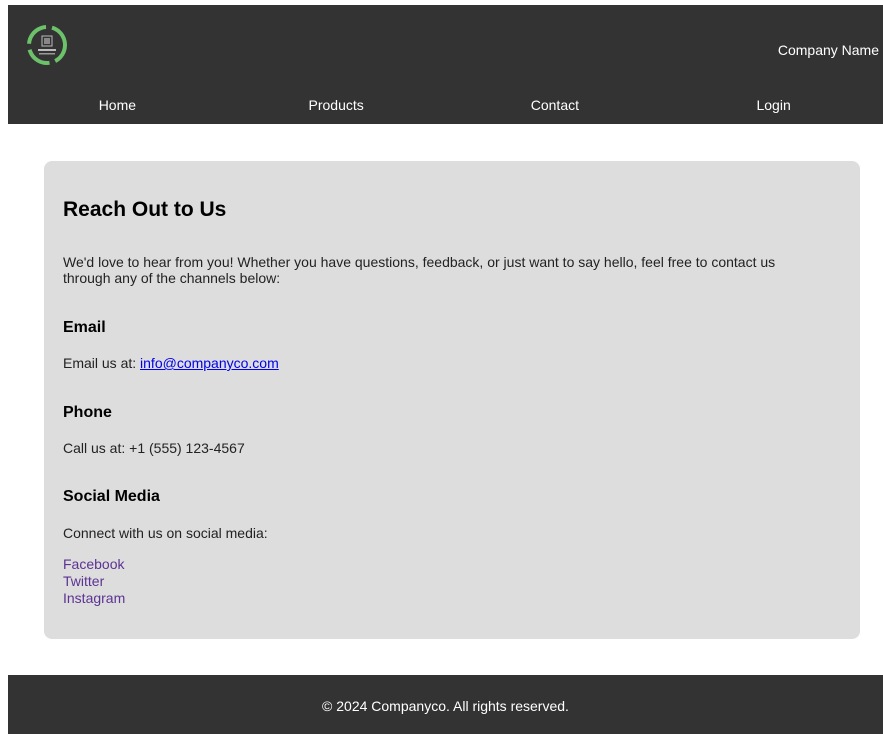 This screenshot has height=734, width=883. What do you see at coordinates (117, 105) in the screenshot?
I see `nav-item-home: Home` at bounding box center [117, 105].